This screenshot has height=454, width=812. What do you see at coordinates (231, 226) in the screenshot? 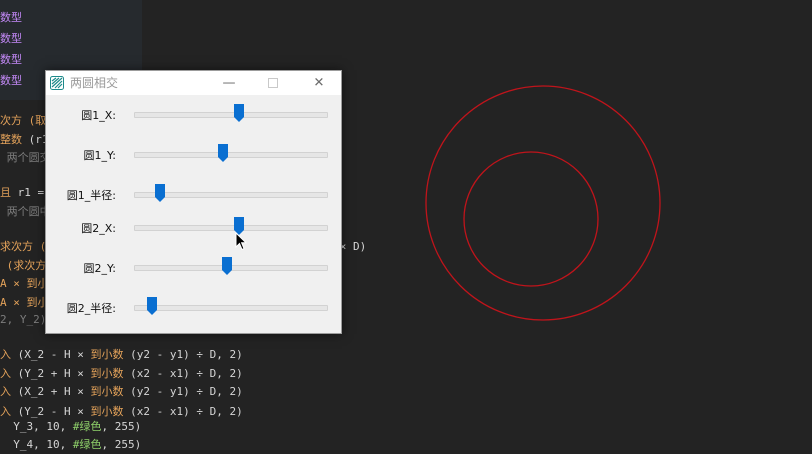
I see `slider-c2x` at bounding box center [231, 226].